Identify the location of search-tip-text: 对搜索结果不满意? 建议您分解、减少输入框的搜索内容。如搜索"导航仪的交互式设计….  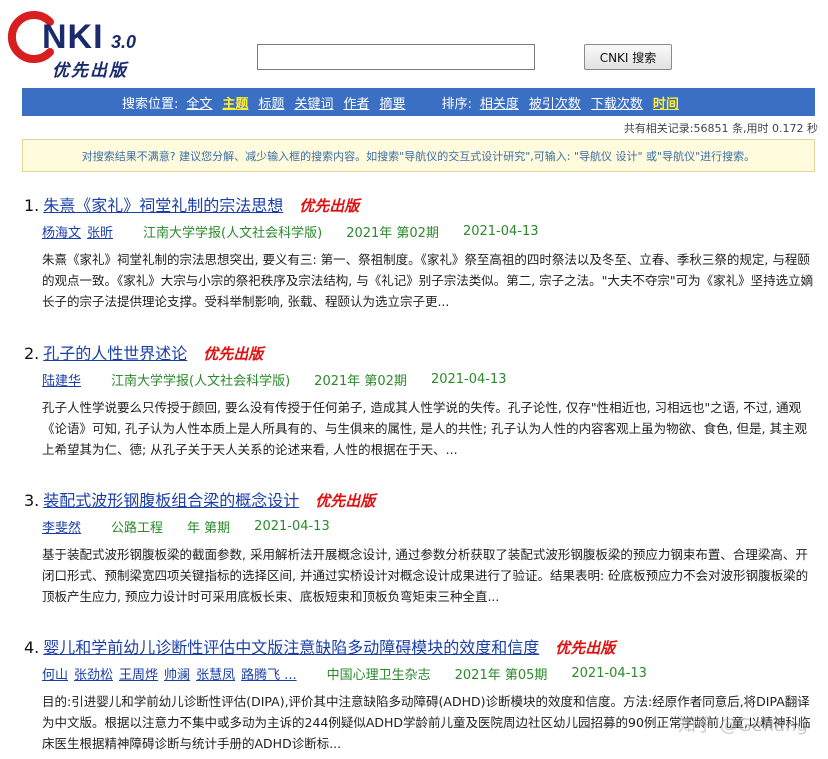
(418, 156).